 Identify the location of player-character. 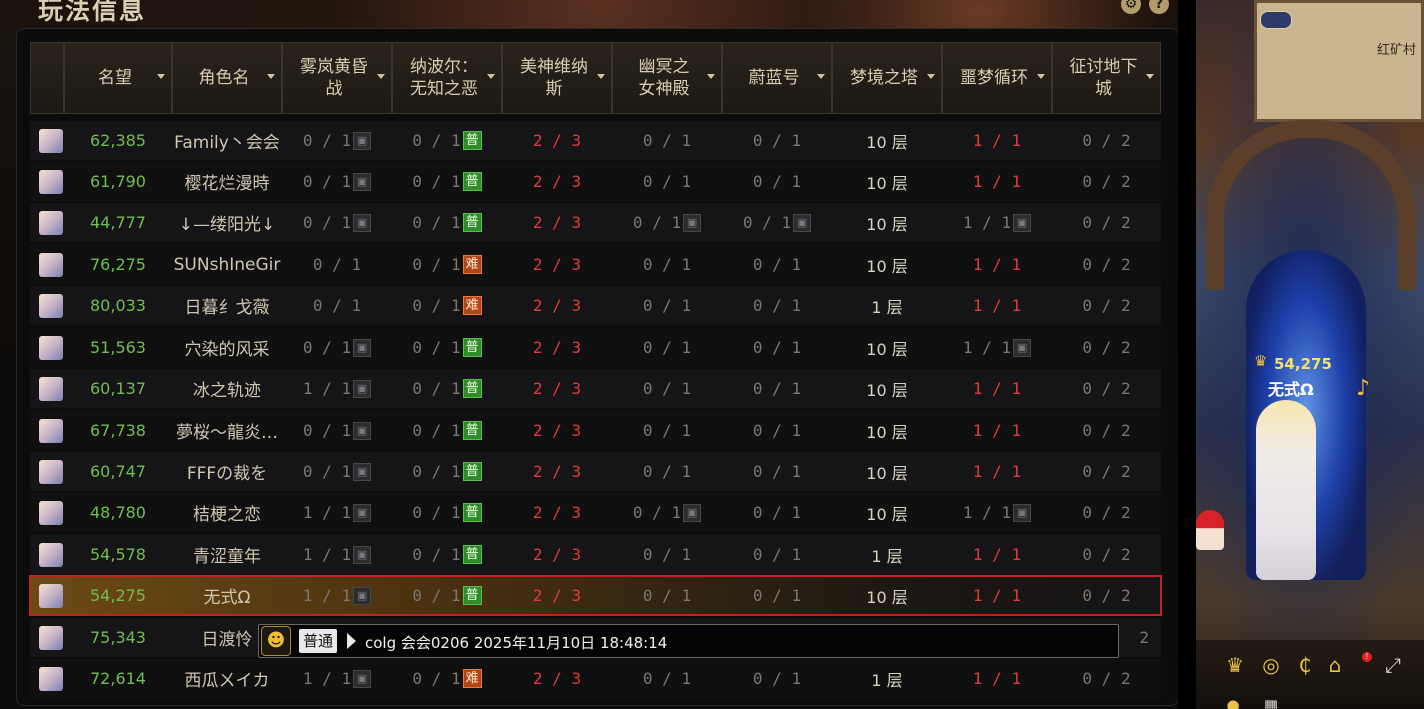
(1286, 490).